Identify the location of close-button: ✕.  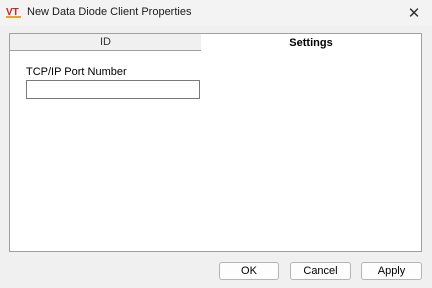
(414, 13).